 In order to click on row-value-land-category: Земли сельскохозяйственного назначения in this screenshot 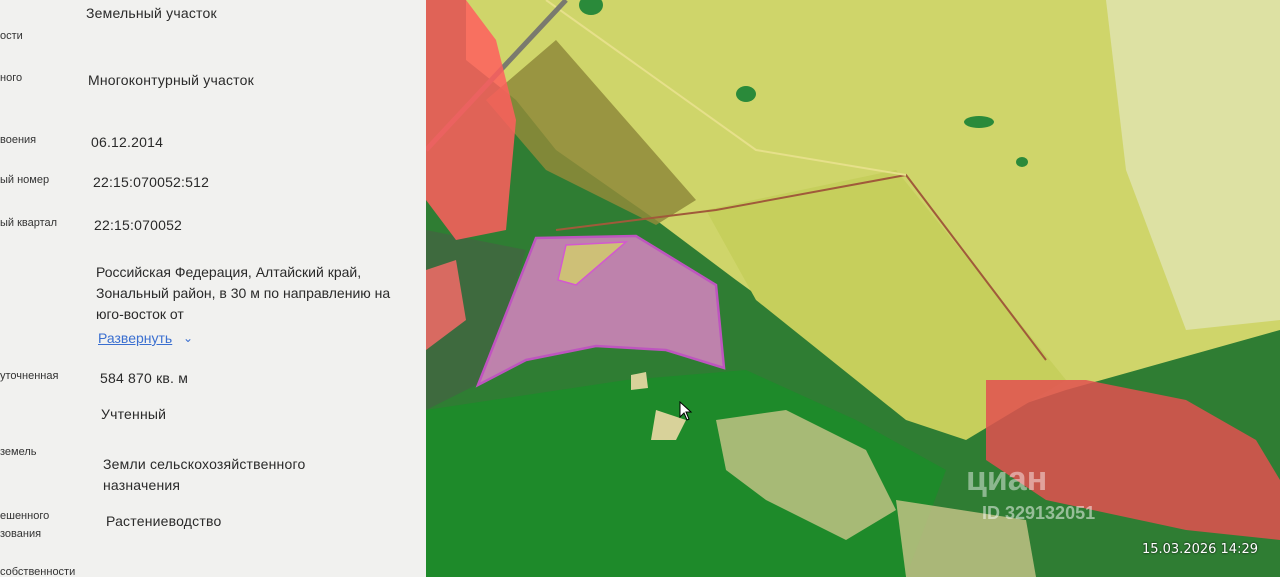, I will do `click(204, 474)`.